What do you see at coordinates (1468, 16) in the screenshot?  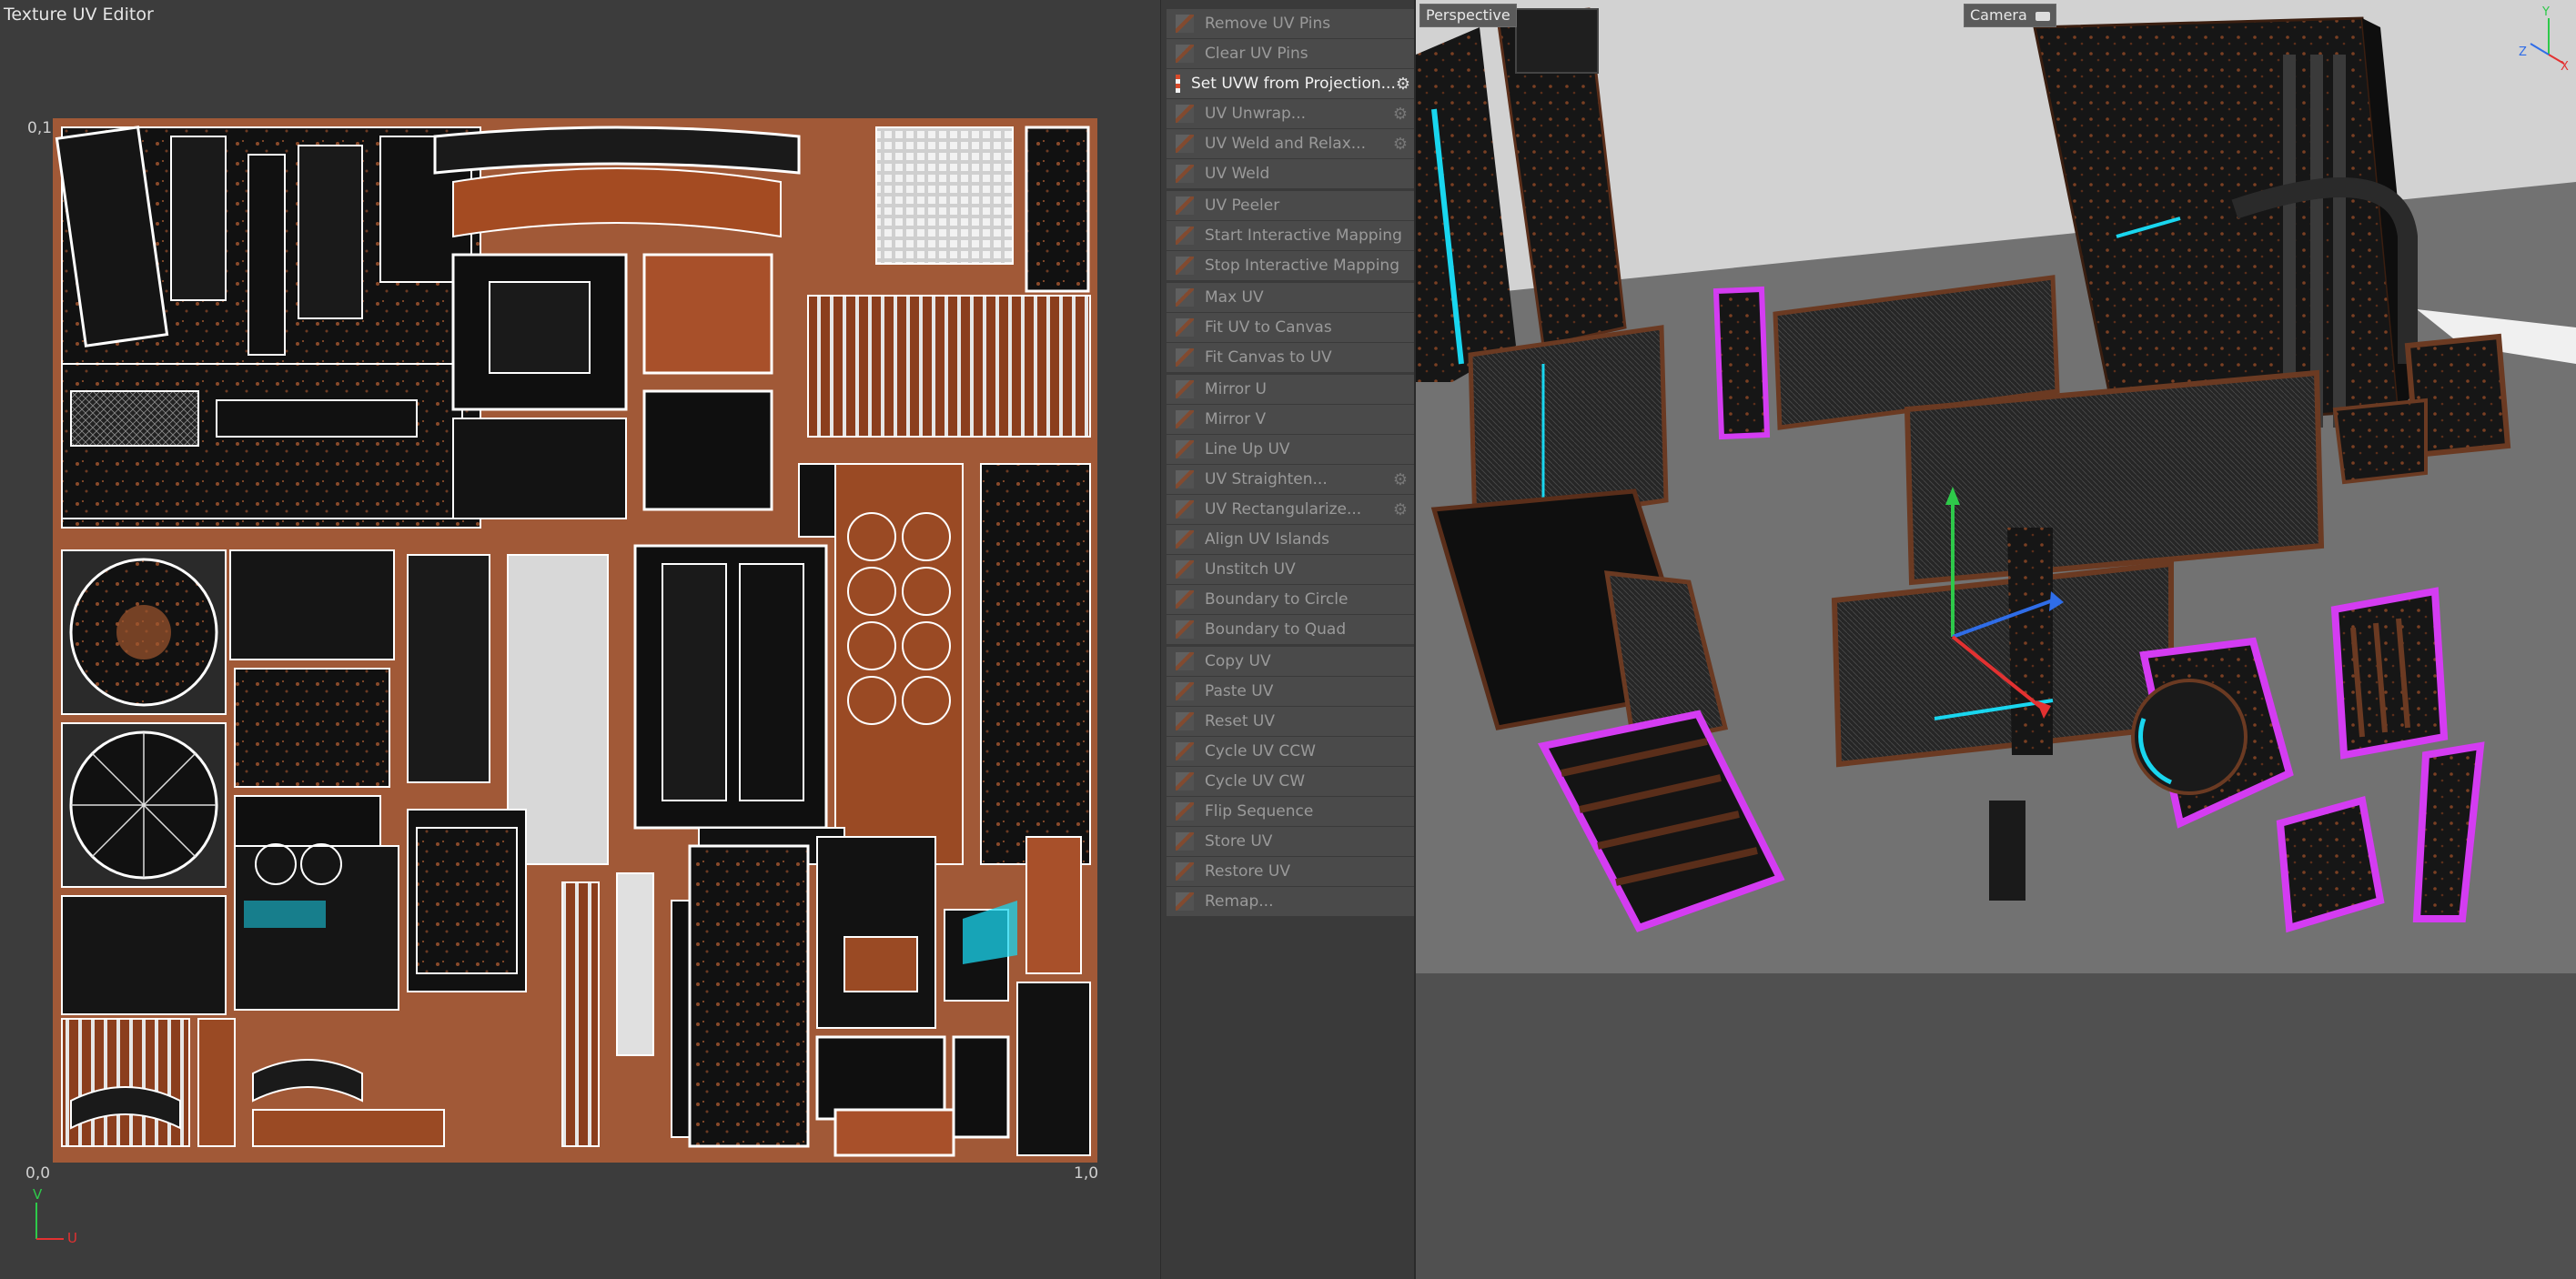 I see `viewport-name-label: Perspective` at bounding box center [1468, 16].